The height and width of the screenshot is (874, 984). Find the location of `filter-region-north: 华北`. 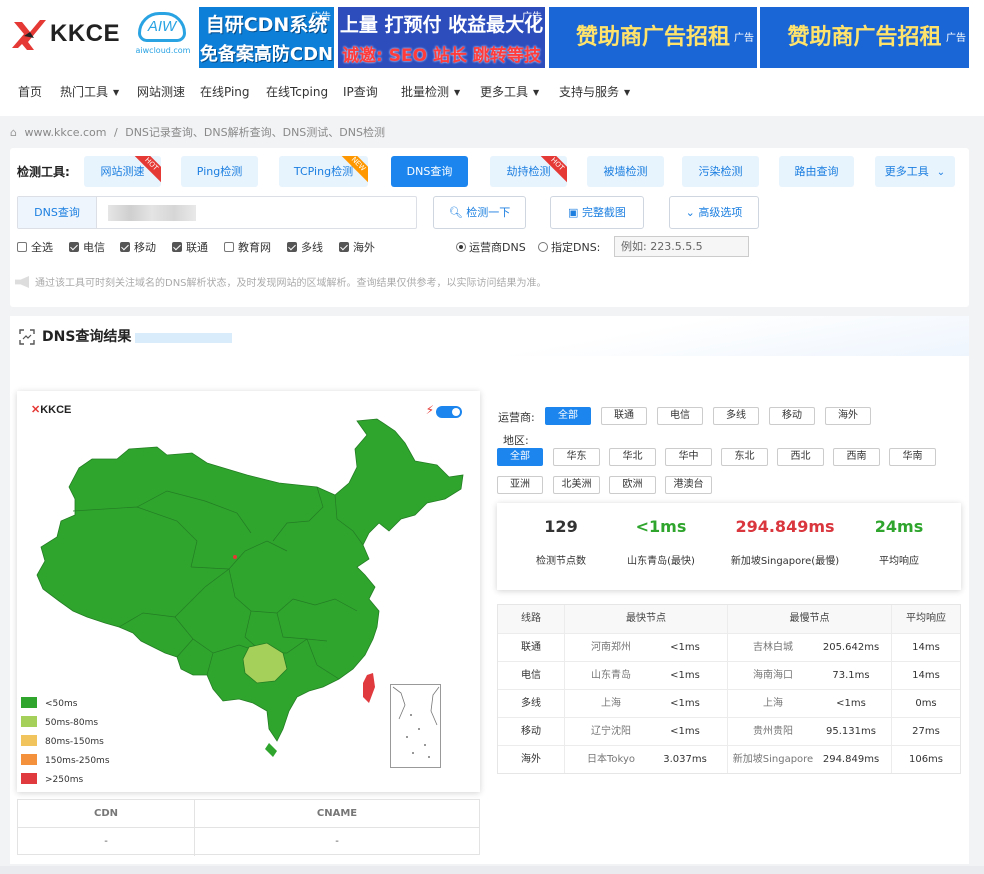

filter-region-north: 华北 is located at coordinates (632, 457).